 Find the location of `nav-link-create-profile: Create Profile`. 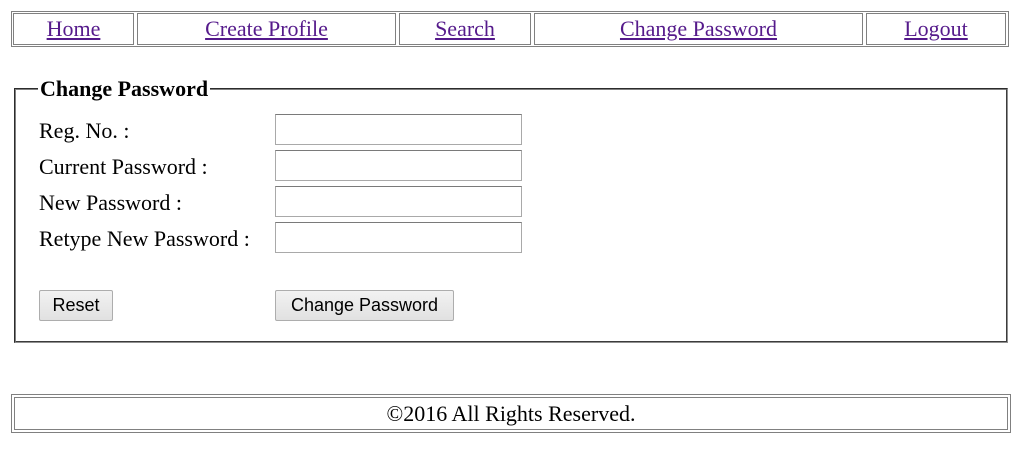

nav-link-create-profile: Create Profile is located at coordinates (266, 29).